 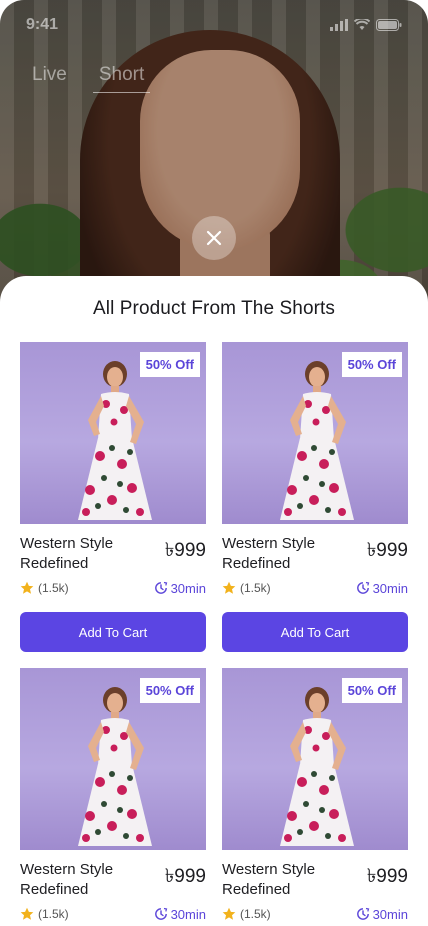 What do you see at coordinates (362, 24) in the screenshot?
I see `wifi-icon` at bounding box center [362, 24].